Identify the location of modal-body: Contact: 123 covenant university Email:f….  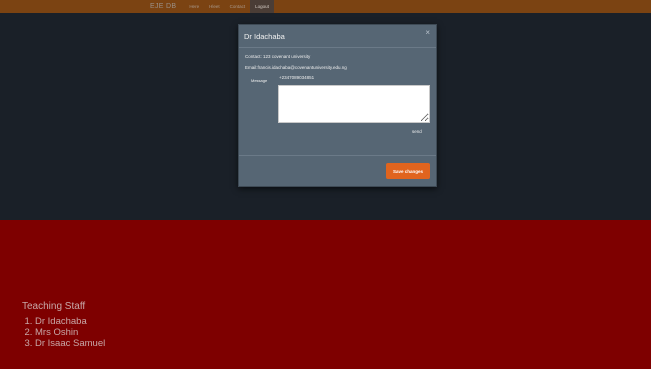
(337, 103).